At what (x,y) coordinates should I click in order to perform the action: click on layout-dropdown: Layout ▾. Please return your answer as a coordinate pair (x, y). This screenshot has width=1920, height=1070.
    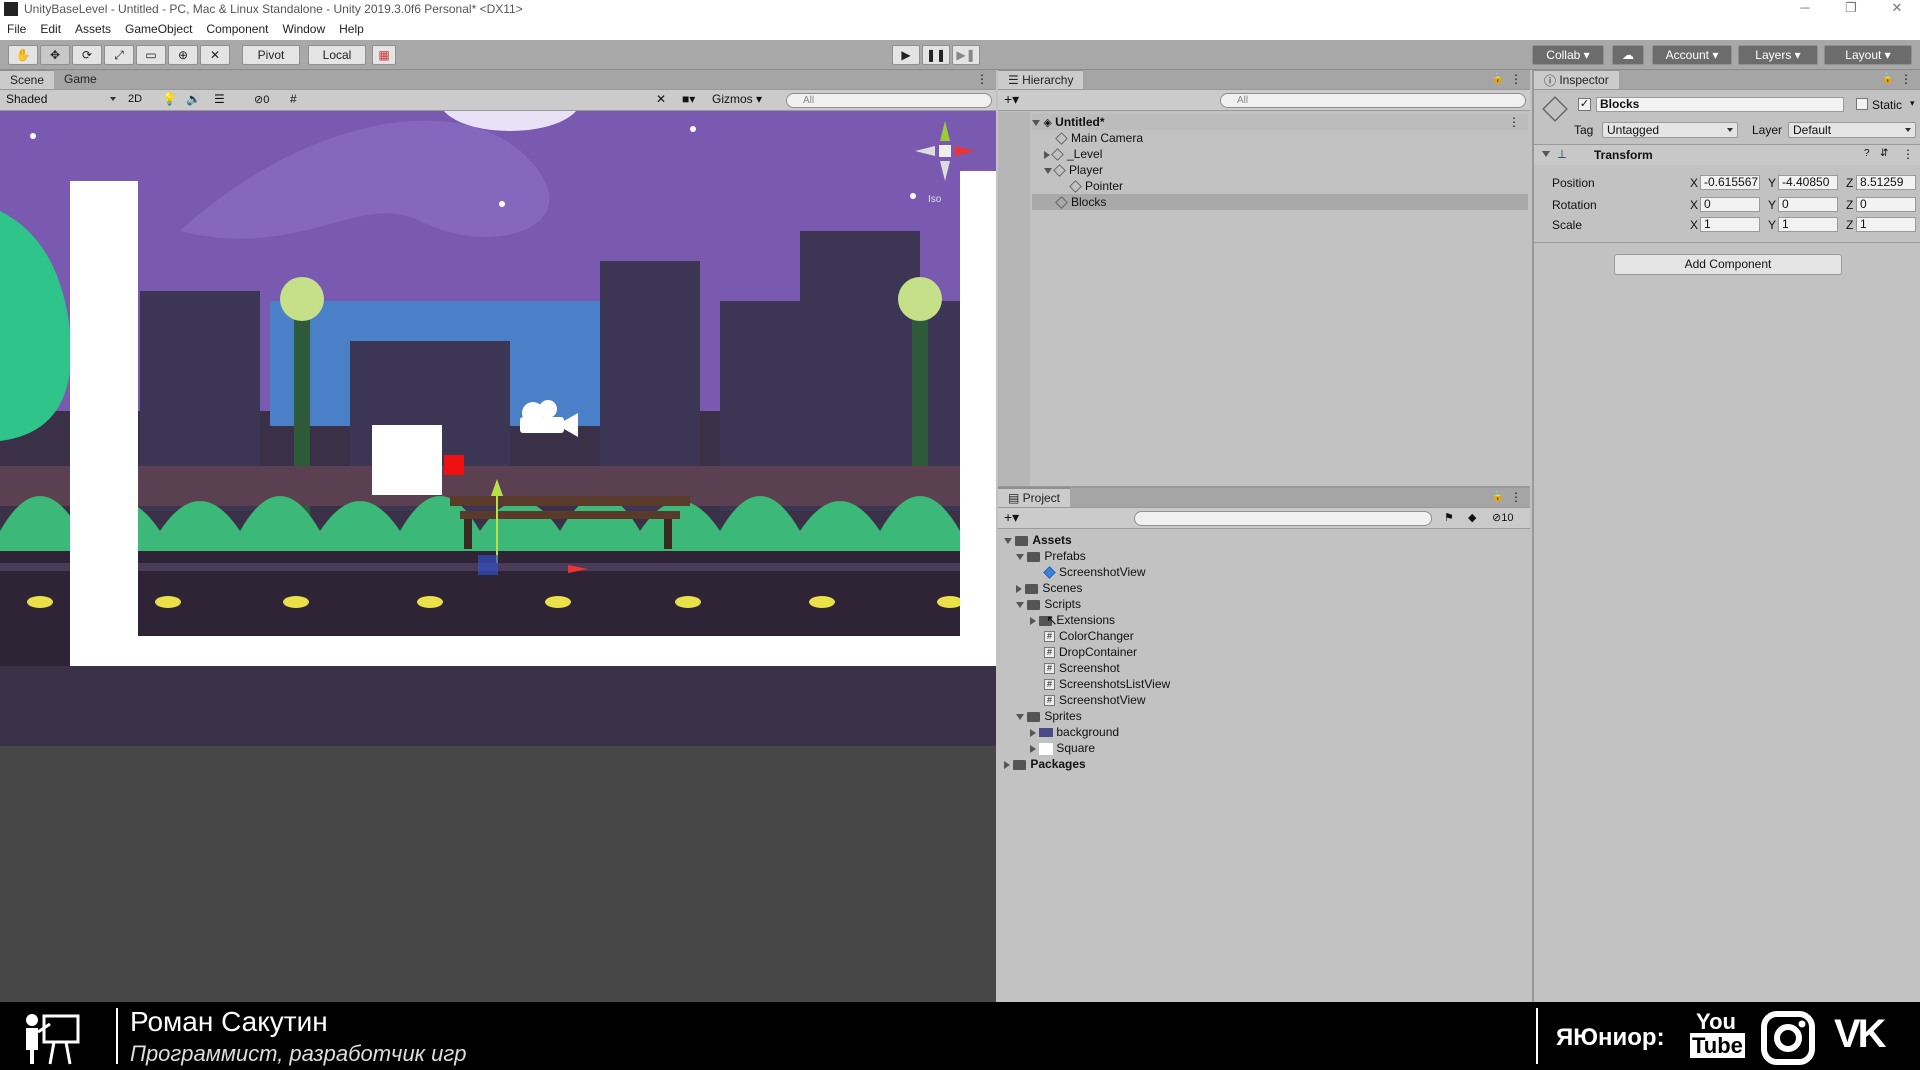
    Looking at the image, I should click on (1868, 55).